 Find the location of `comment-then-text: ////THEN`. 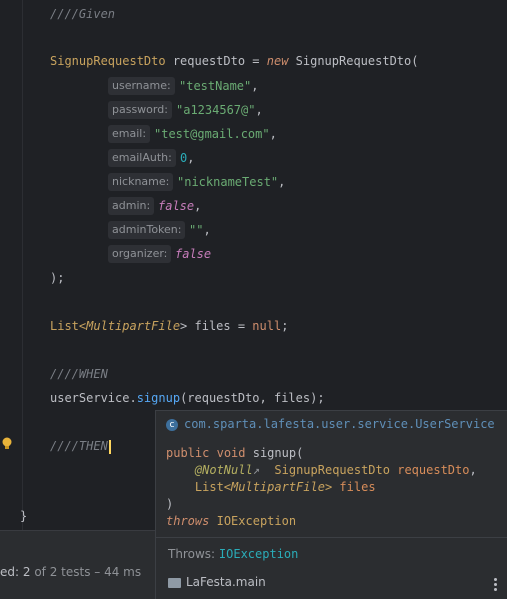

comment-then-text: ////THEN is located at coordinates (79, 446).